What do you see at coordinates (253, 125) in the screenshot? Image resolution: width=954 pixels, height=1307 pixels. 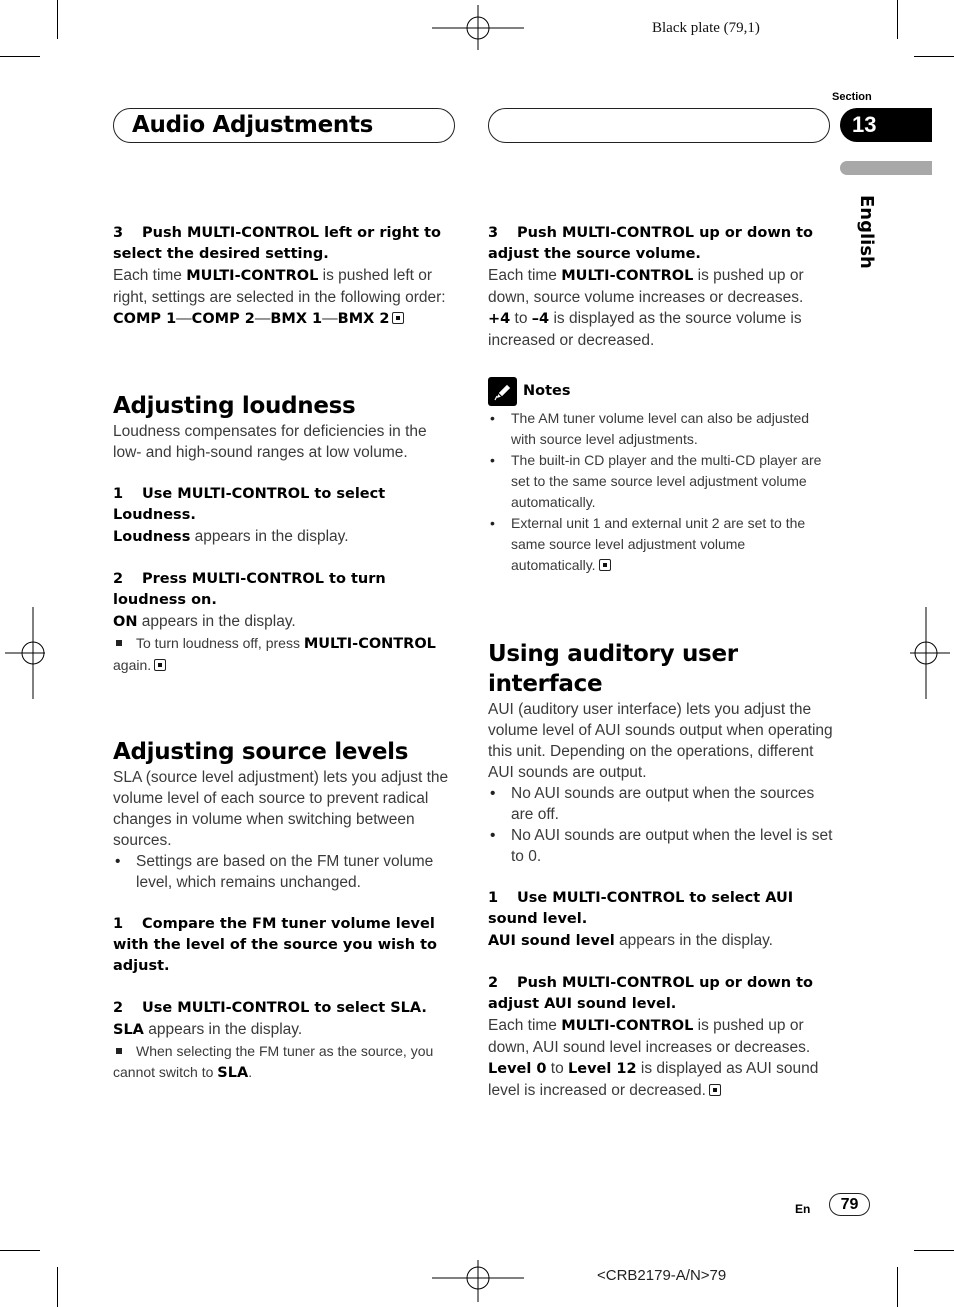 I see `chapter-title: Audio Adjustments` at bounding box center [253, 125].